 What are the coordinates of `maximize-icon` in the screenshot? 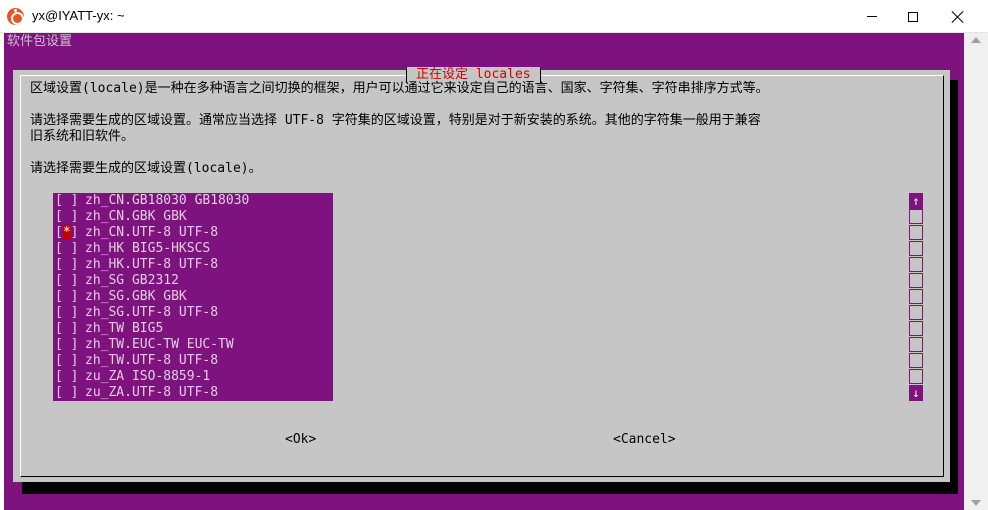 It's located at (913, 16).